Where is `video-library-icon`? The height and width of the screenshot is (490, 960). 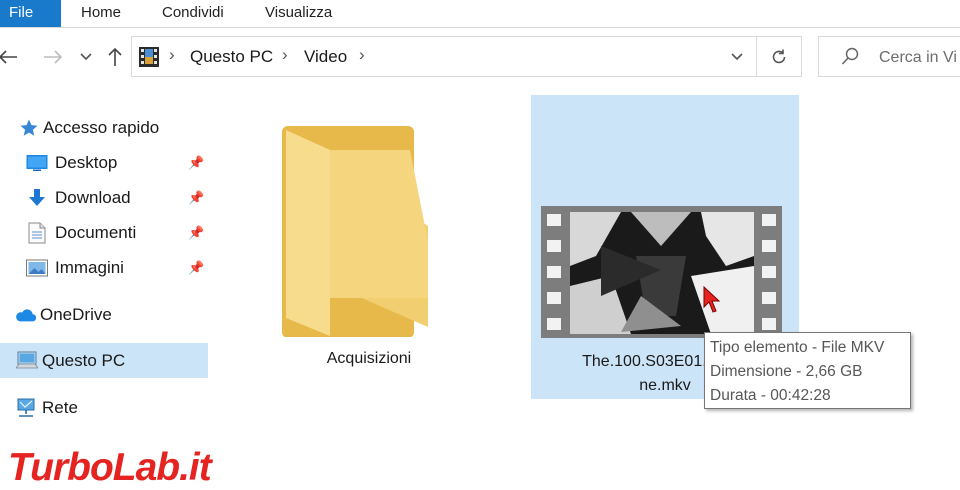 video-library-icon is located at coordinates (149, 57).